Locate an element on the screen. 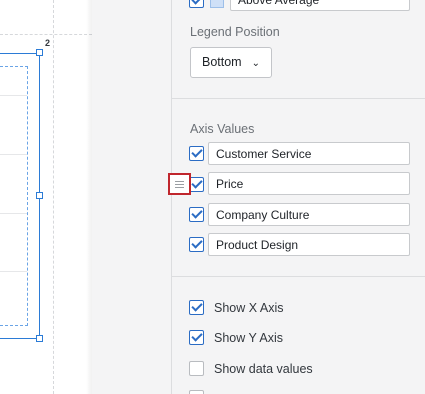 Image resolution: width=425 pixels, height=394 pixels. resize-handle-right is located at coordinates (39, 195).